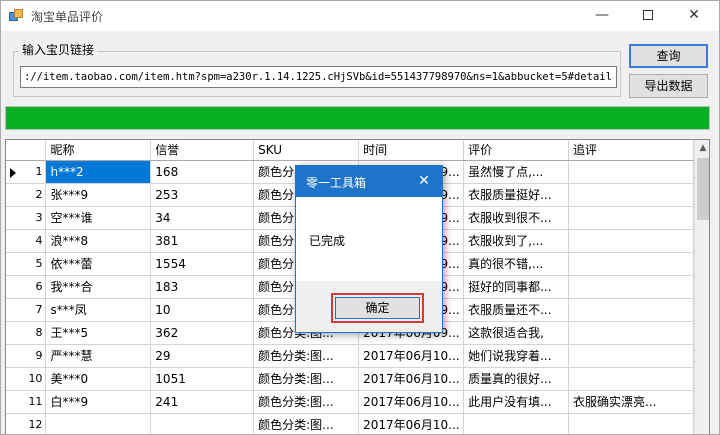  What do you see at coordinates (26, 310) in the screenshot?
I see `row-header: 7` at bounding box center [26, 310].